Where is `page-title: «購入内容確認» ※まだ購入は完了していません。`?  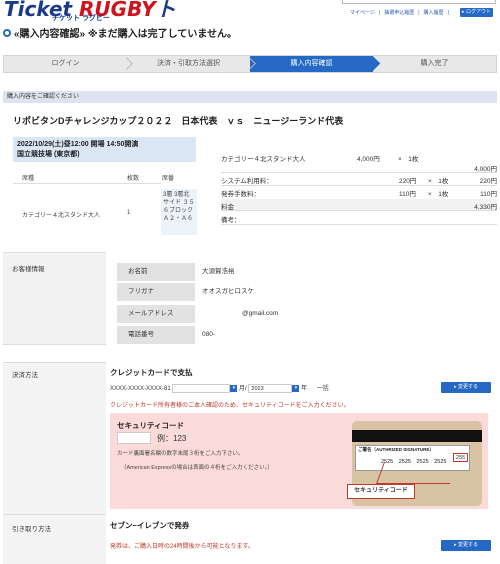 page-title: «購入内容確認» ※まだ購入は完了していません。 is located at coordinates (120, 32).